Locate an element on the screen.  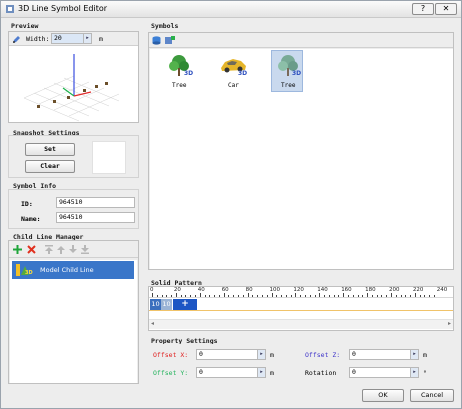
clear-button: Clear is located at coordinates (50, 166).